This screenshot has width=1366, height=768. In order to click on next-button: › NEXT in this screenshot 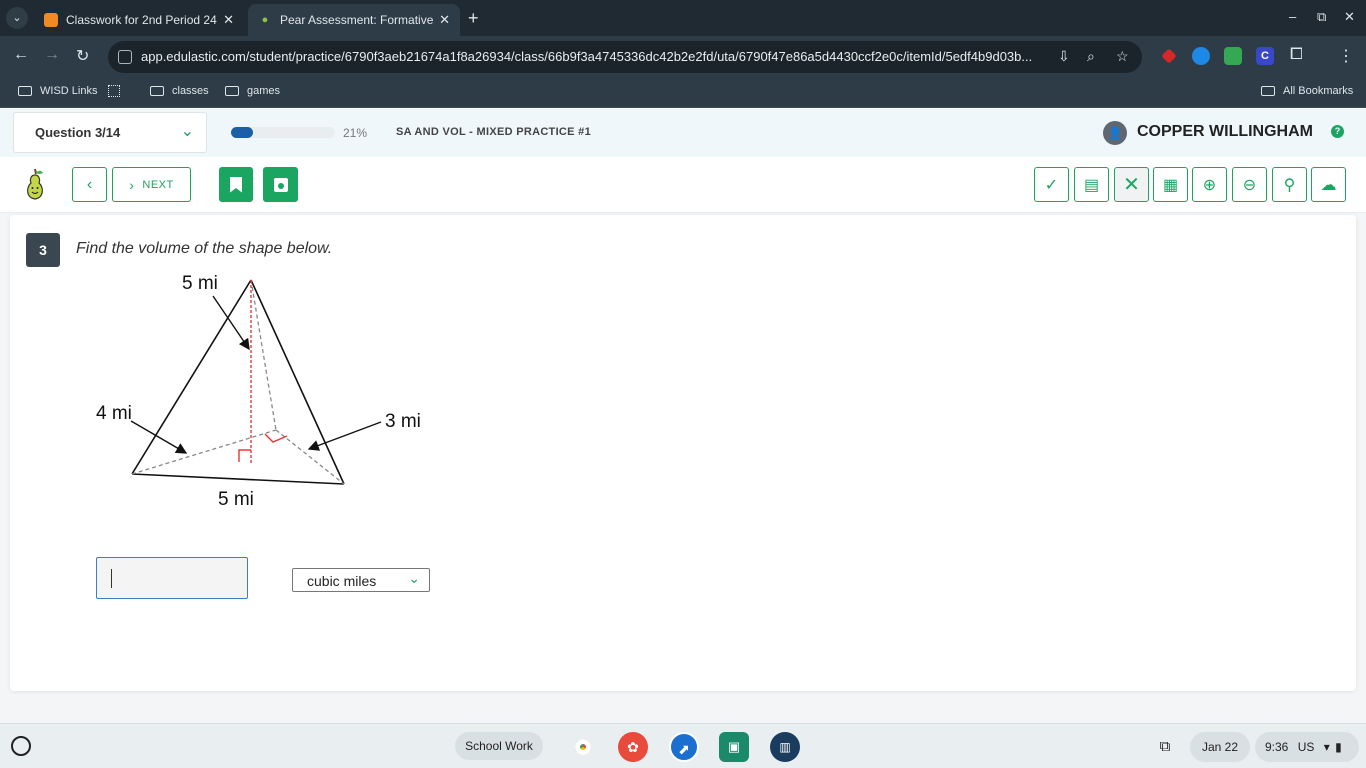, I will do `click(151, 184)`.